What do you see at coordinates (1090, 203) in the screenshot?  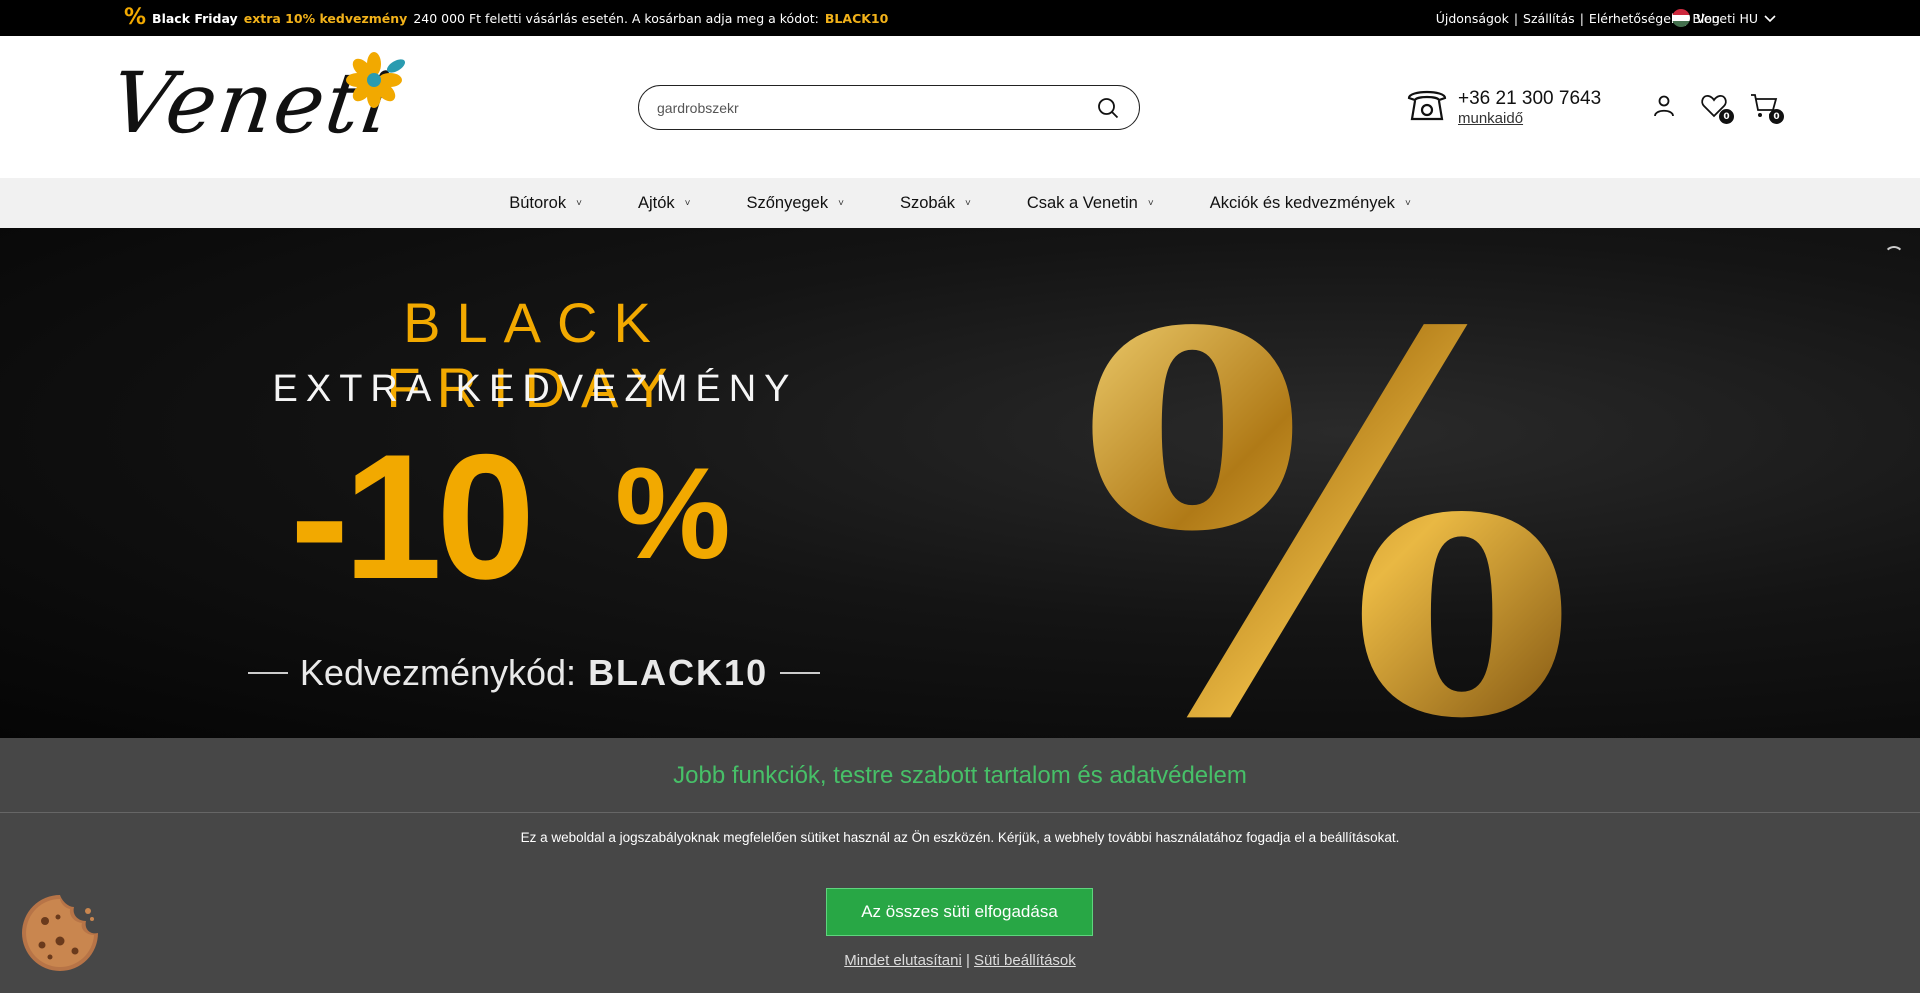 I see `nav-item-csak-a-venetin: Csak a Venetin ˅` at bounding box center [1090, 203].